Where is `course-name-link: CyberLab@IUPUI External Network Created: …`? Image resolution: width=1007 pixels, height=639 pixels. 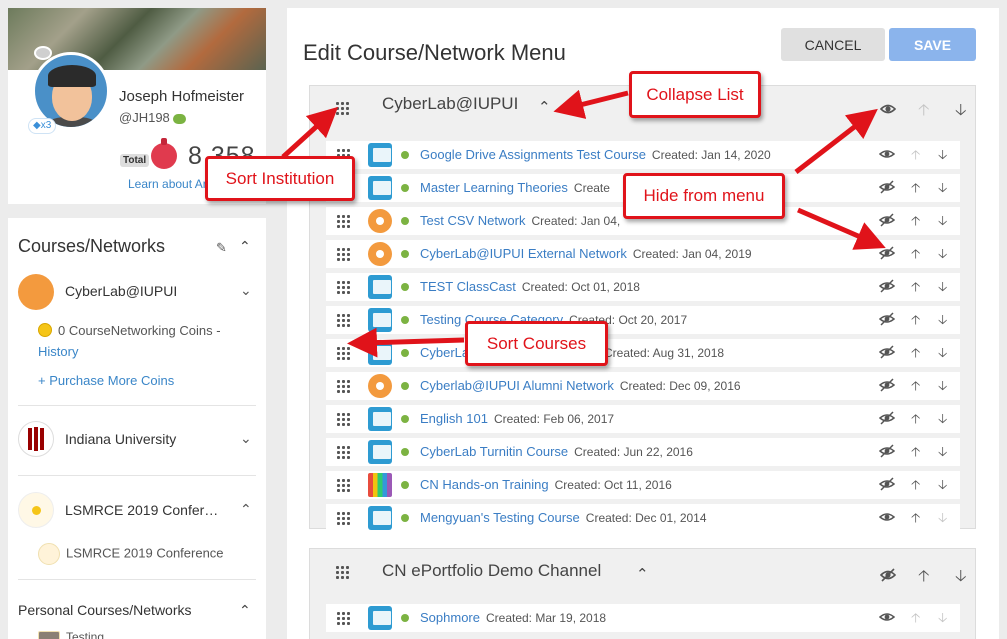
course-name-link: CyberLab@IUPUI External Network Created: … is located at coordinates (586, 253).